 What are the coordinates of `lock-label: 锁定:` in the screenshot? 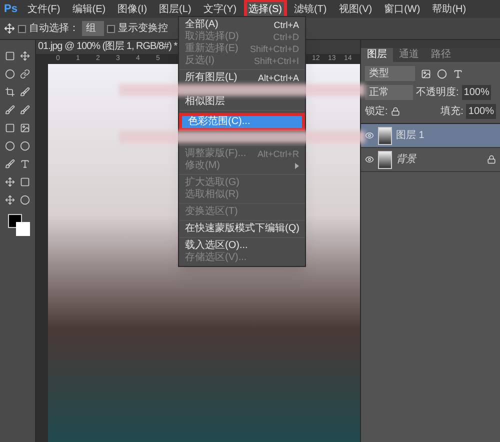 It's located at (376, 111).